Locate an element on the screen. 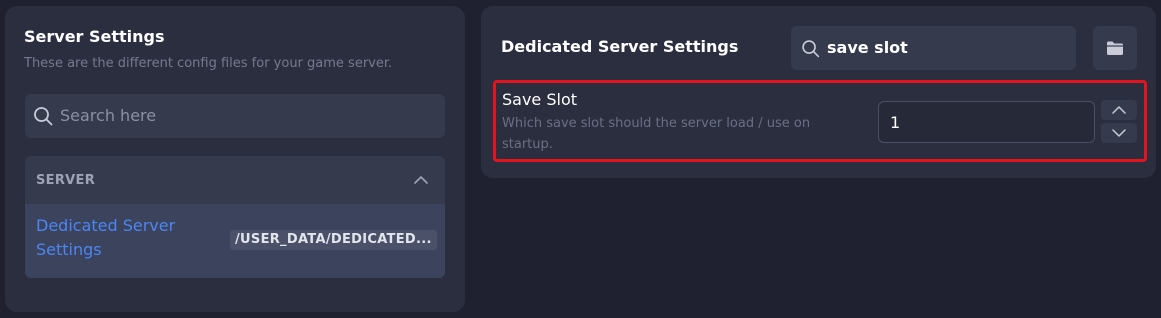 The image size is (1161, 318). increment-button is located at coordinates (1119, 110).